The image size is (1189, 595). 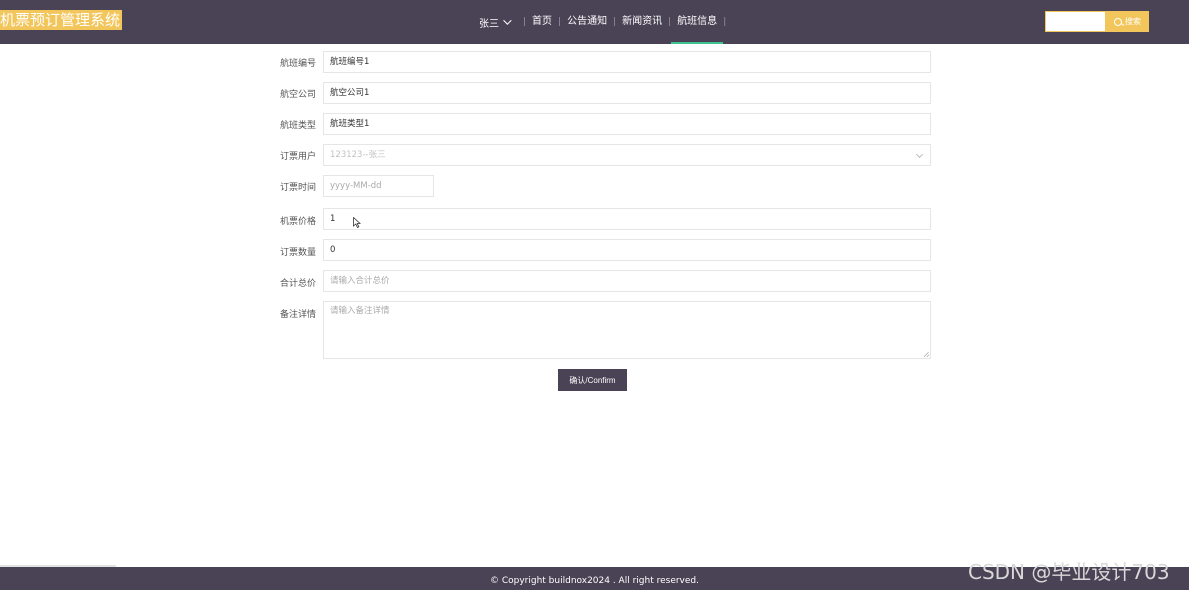 What do you see at coordinates (489, 24) in the screenshot?
I see `user-name: 张三` at bounding box center [489, 24].